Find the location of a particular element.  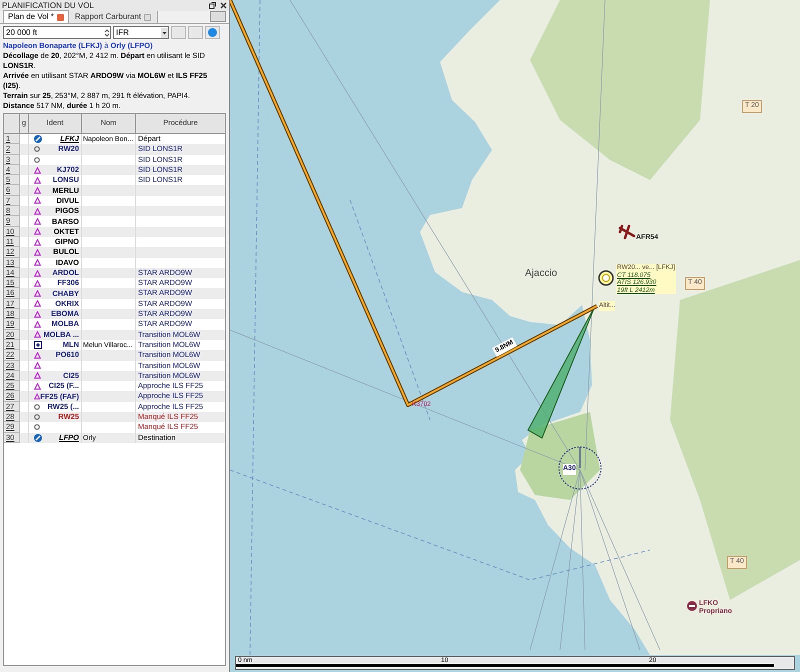

aircraft-icon is located at coordinates (627, 232).